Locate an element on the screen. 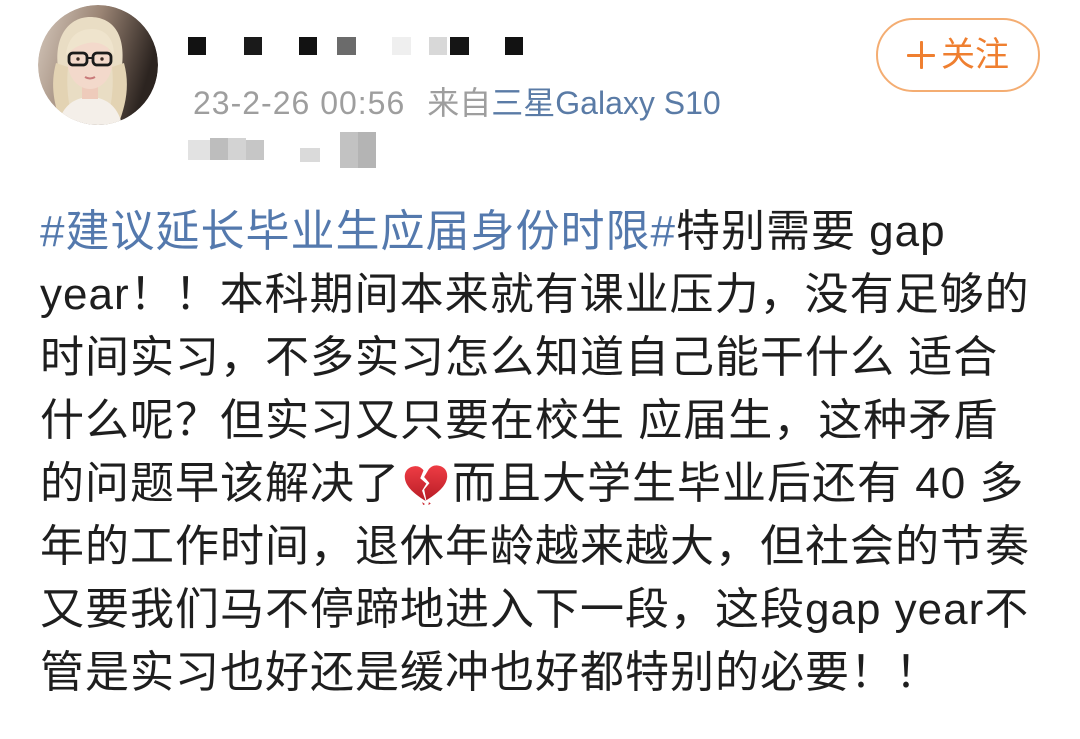  post-text: year！！本科期间本来就有课业压力，没有足够的 is located at coordinates (535, 294).